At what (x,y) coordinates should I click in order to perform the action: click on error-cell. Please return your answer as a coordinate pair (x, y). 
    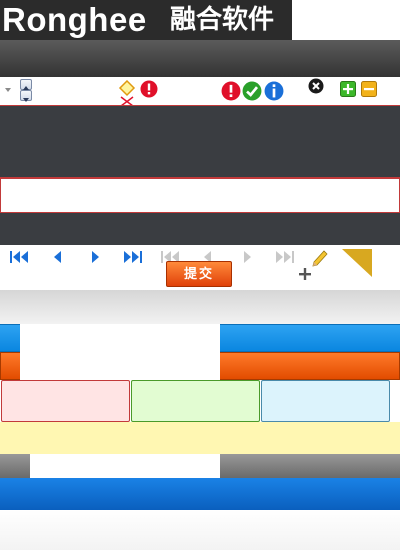
    Looking at the image, I should click on (65, 401).